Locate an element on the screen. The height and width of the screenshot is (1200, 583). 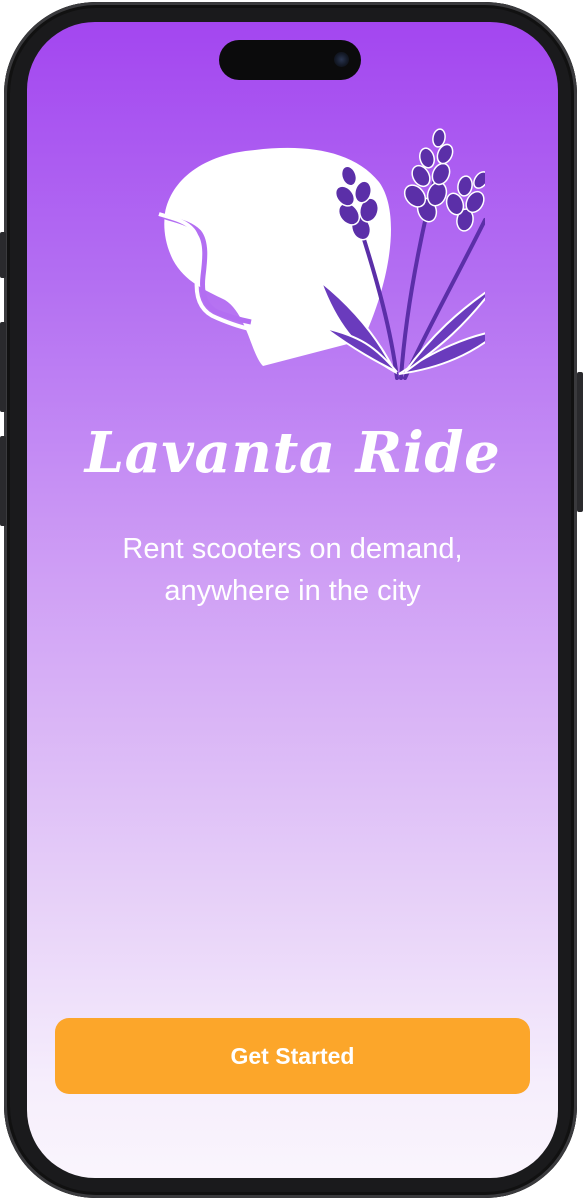
volume-down-button is located at coordinates (3, 481).